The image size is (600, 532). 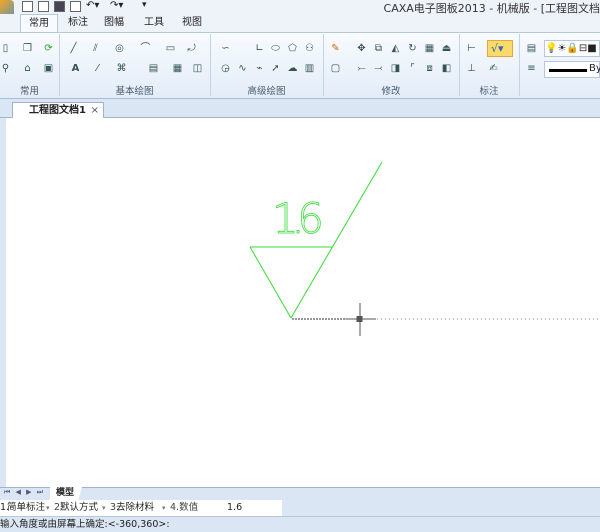 I want to click on last-sheet-icon: ⏭, so click(x=40, y=492).